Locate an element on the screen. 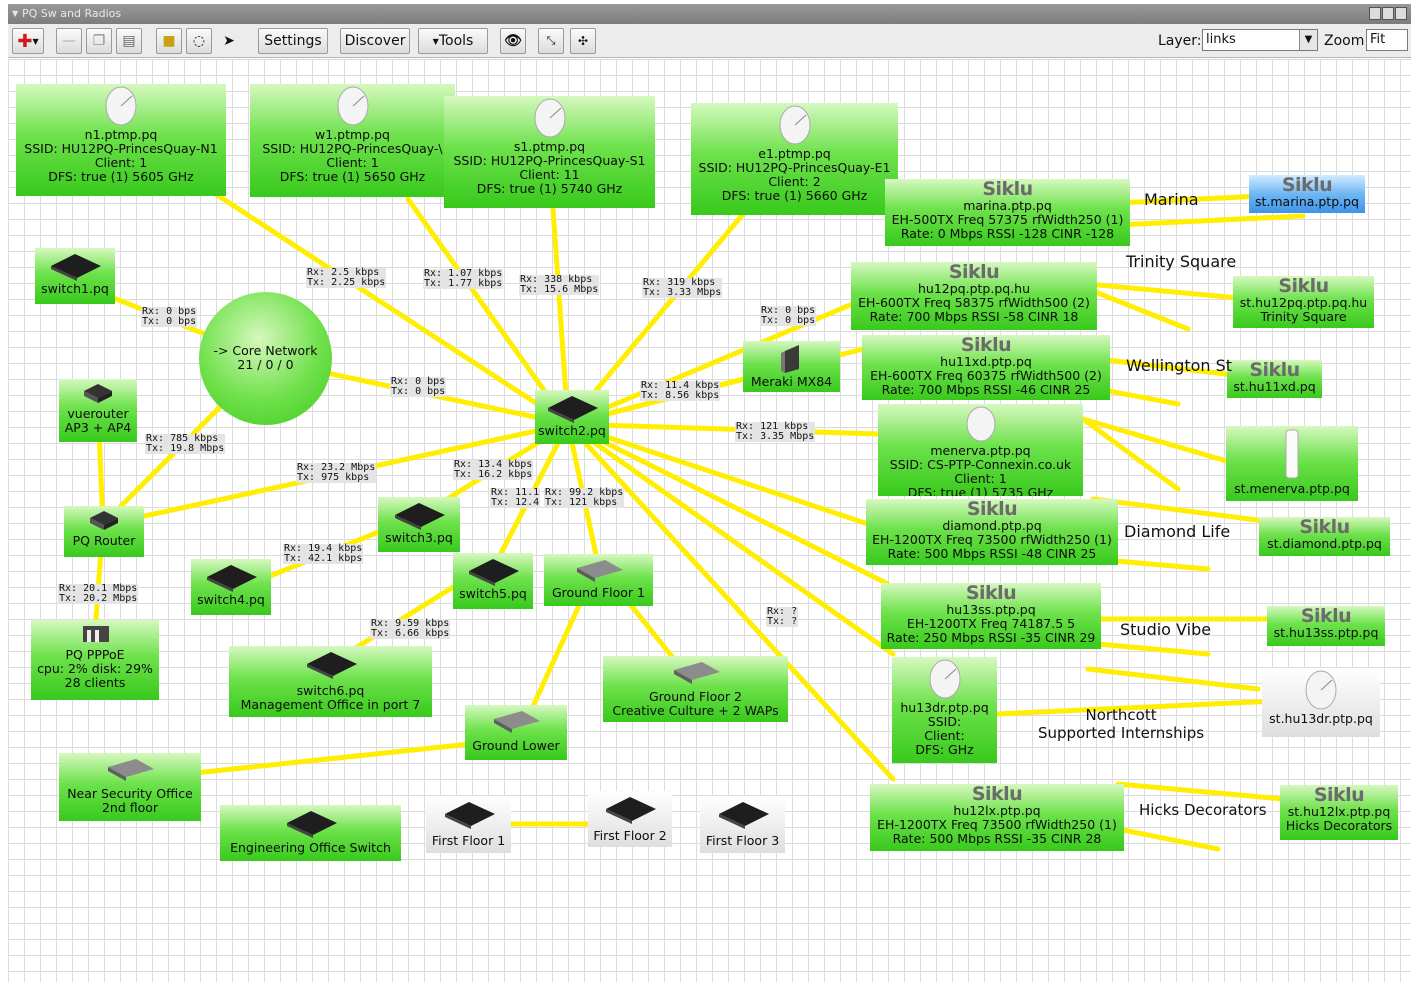 The width and height of the screenshot is (1411, 982). window-titlebar: ▼ PQ Sw and Radios is located at coordinates (709, 14).